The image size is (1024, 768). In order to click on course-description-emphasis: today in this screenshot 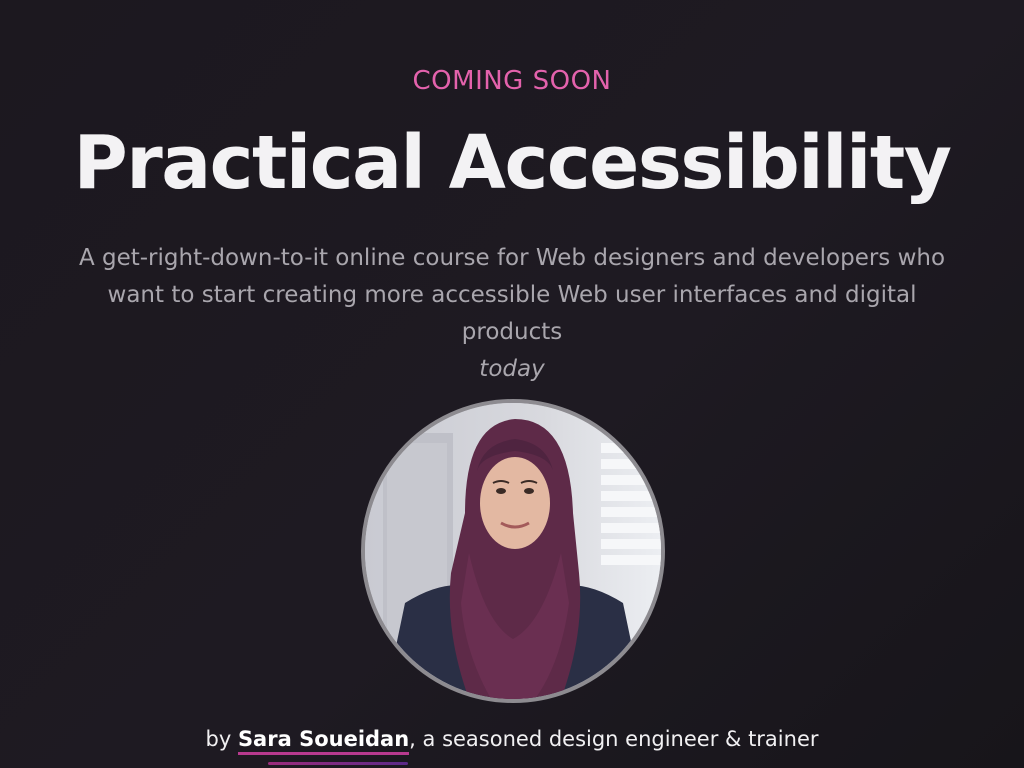, I will do `click(512, 369)`.